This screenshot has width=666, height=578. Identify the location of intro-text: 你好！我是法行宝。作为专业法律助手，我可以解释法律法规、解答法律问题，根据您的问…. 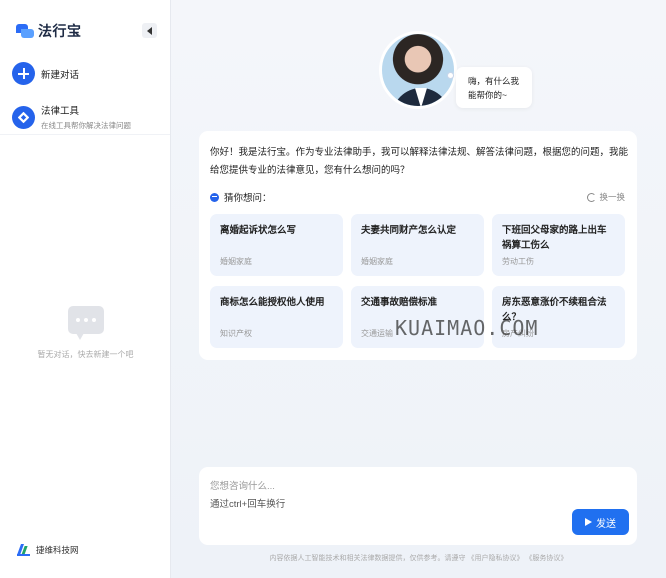
(419, 161).